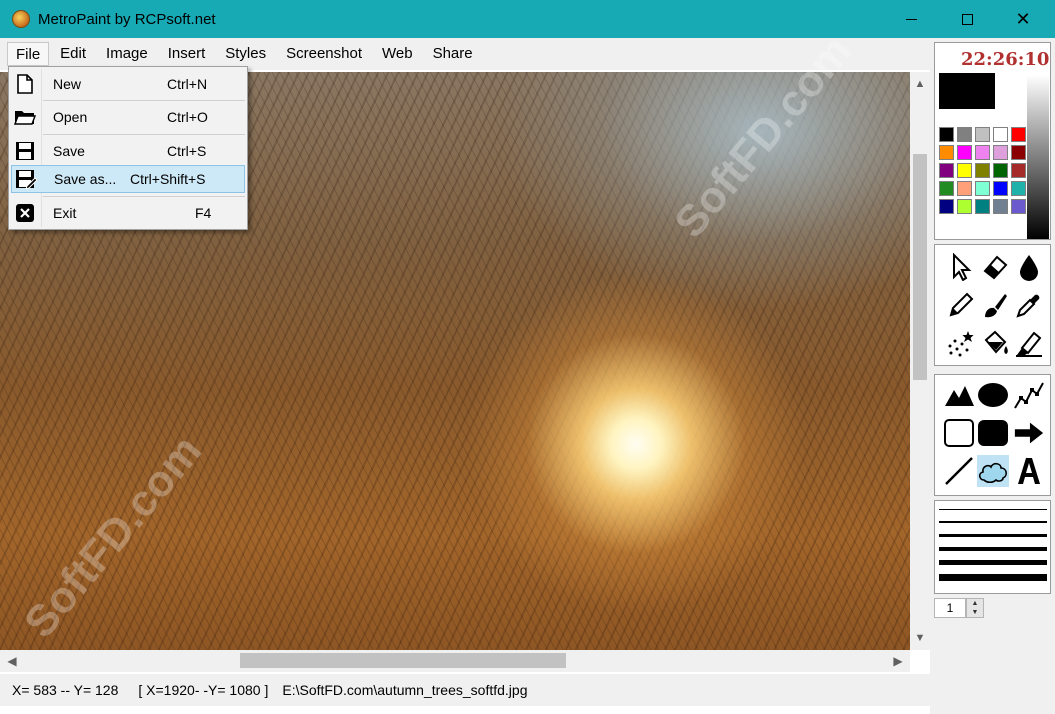 The width and height of the screenshot is (1055, 714). What do you see at coordinates (995, 267) in the screenshot?
I see `eraser-icon` at bounding box center [995, 267].